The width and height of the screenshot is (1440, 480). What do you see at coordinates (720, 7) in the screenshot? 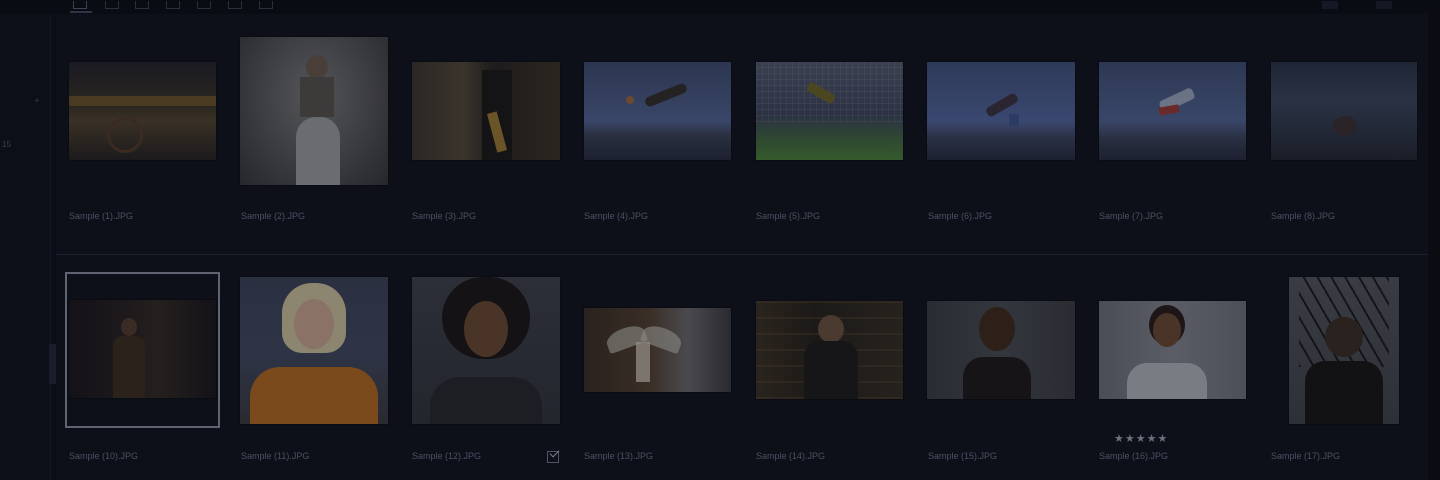
I see `view-toolbar` at bounding box center [720, 7].